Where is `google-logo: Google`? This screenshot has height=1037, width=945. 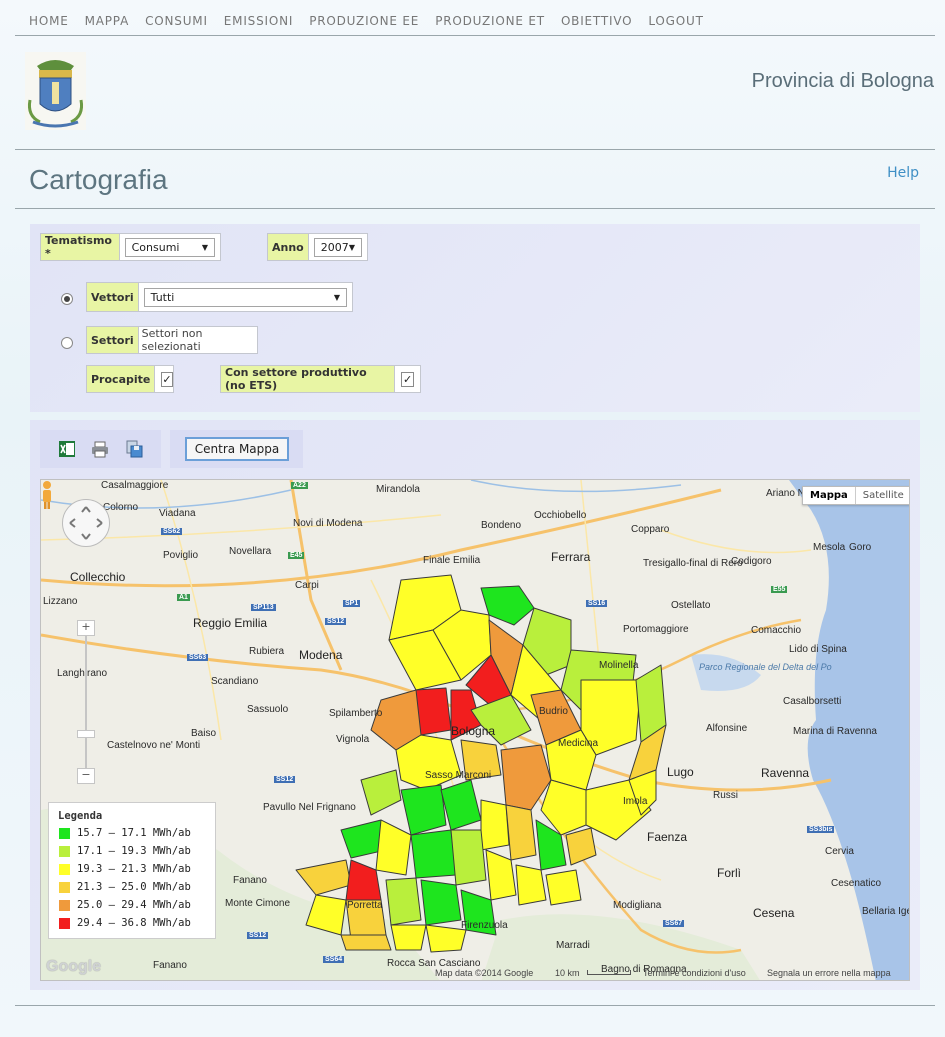 google-logo: Google is located at coordinates (73, 967).